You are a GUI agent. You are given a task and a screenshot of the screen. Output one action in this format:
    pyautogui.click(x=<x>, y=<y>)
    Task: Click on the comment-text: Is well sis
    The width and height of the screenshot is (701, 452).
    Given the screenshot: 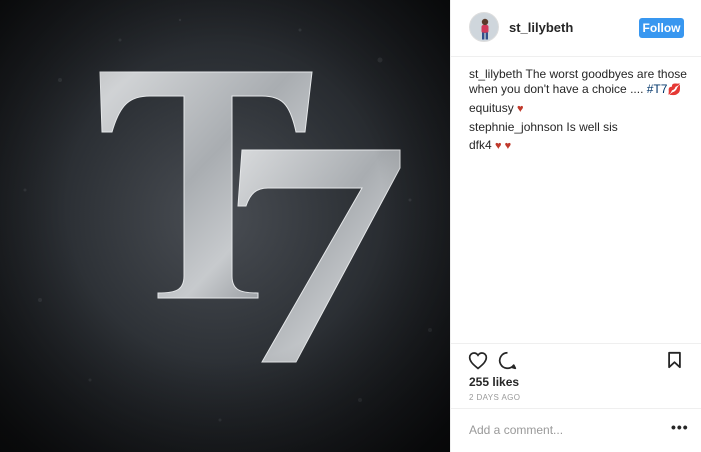 What is the action you would take?
    pyautogui.click(x=592, y=127)
    